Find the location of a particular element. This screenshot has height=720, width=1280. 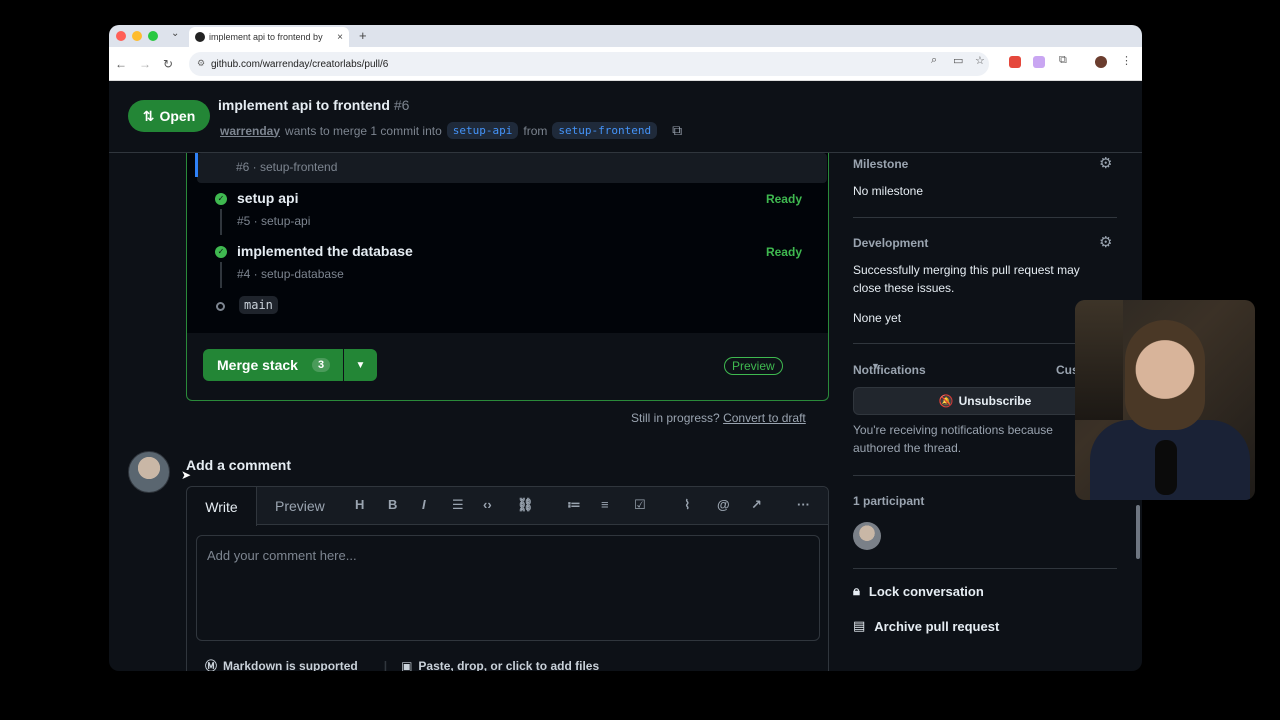

convert-to-draft-link: Convert to draft is located at coordinates (764, 418).